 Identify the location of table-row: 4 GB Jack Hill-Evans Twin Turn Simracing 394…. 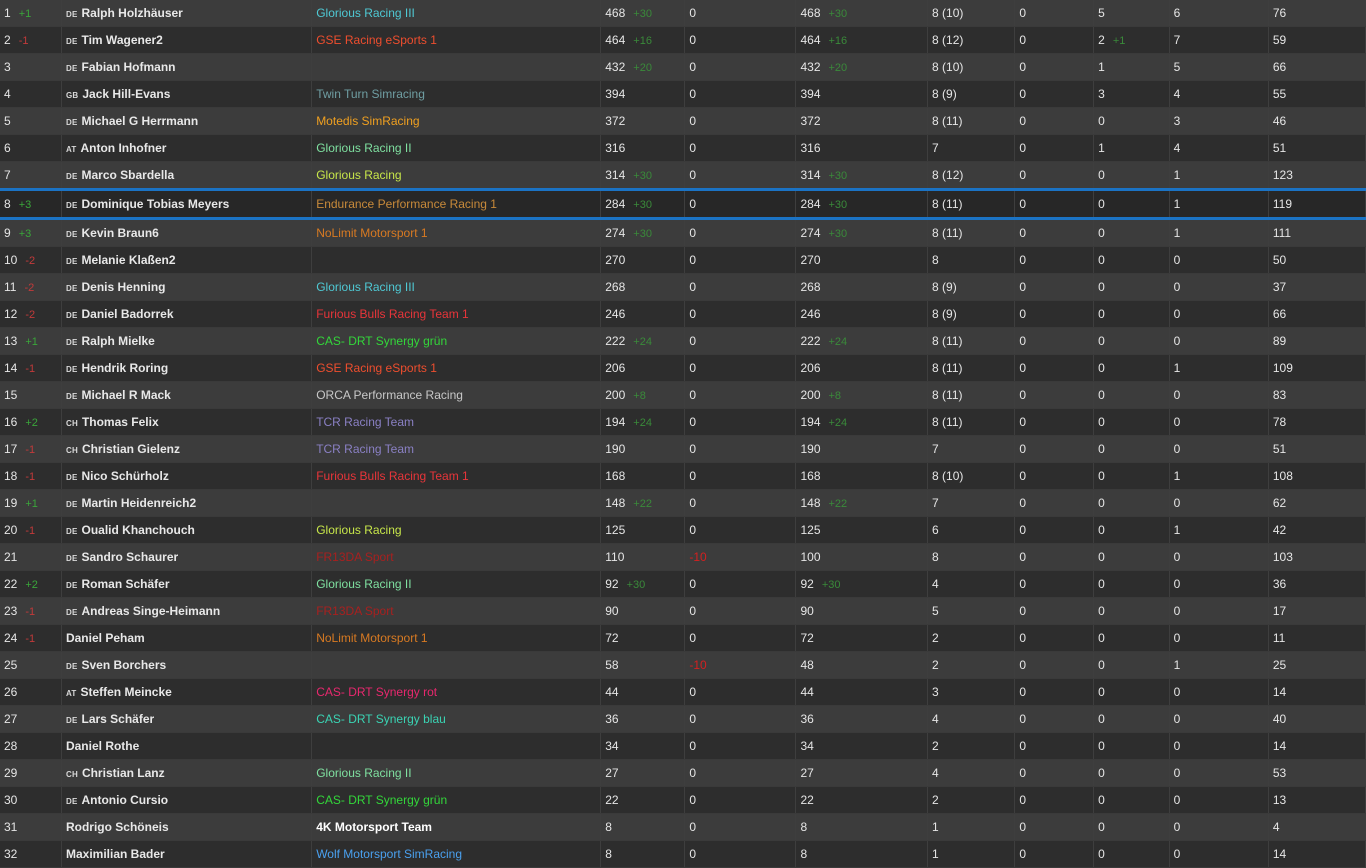
(683, 94).